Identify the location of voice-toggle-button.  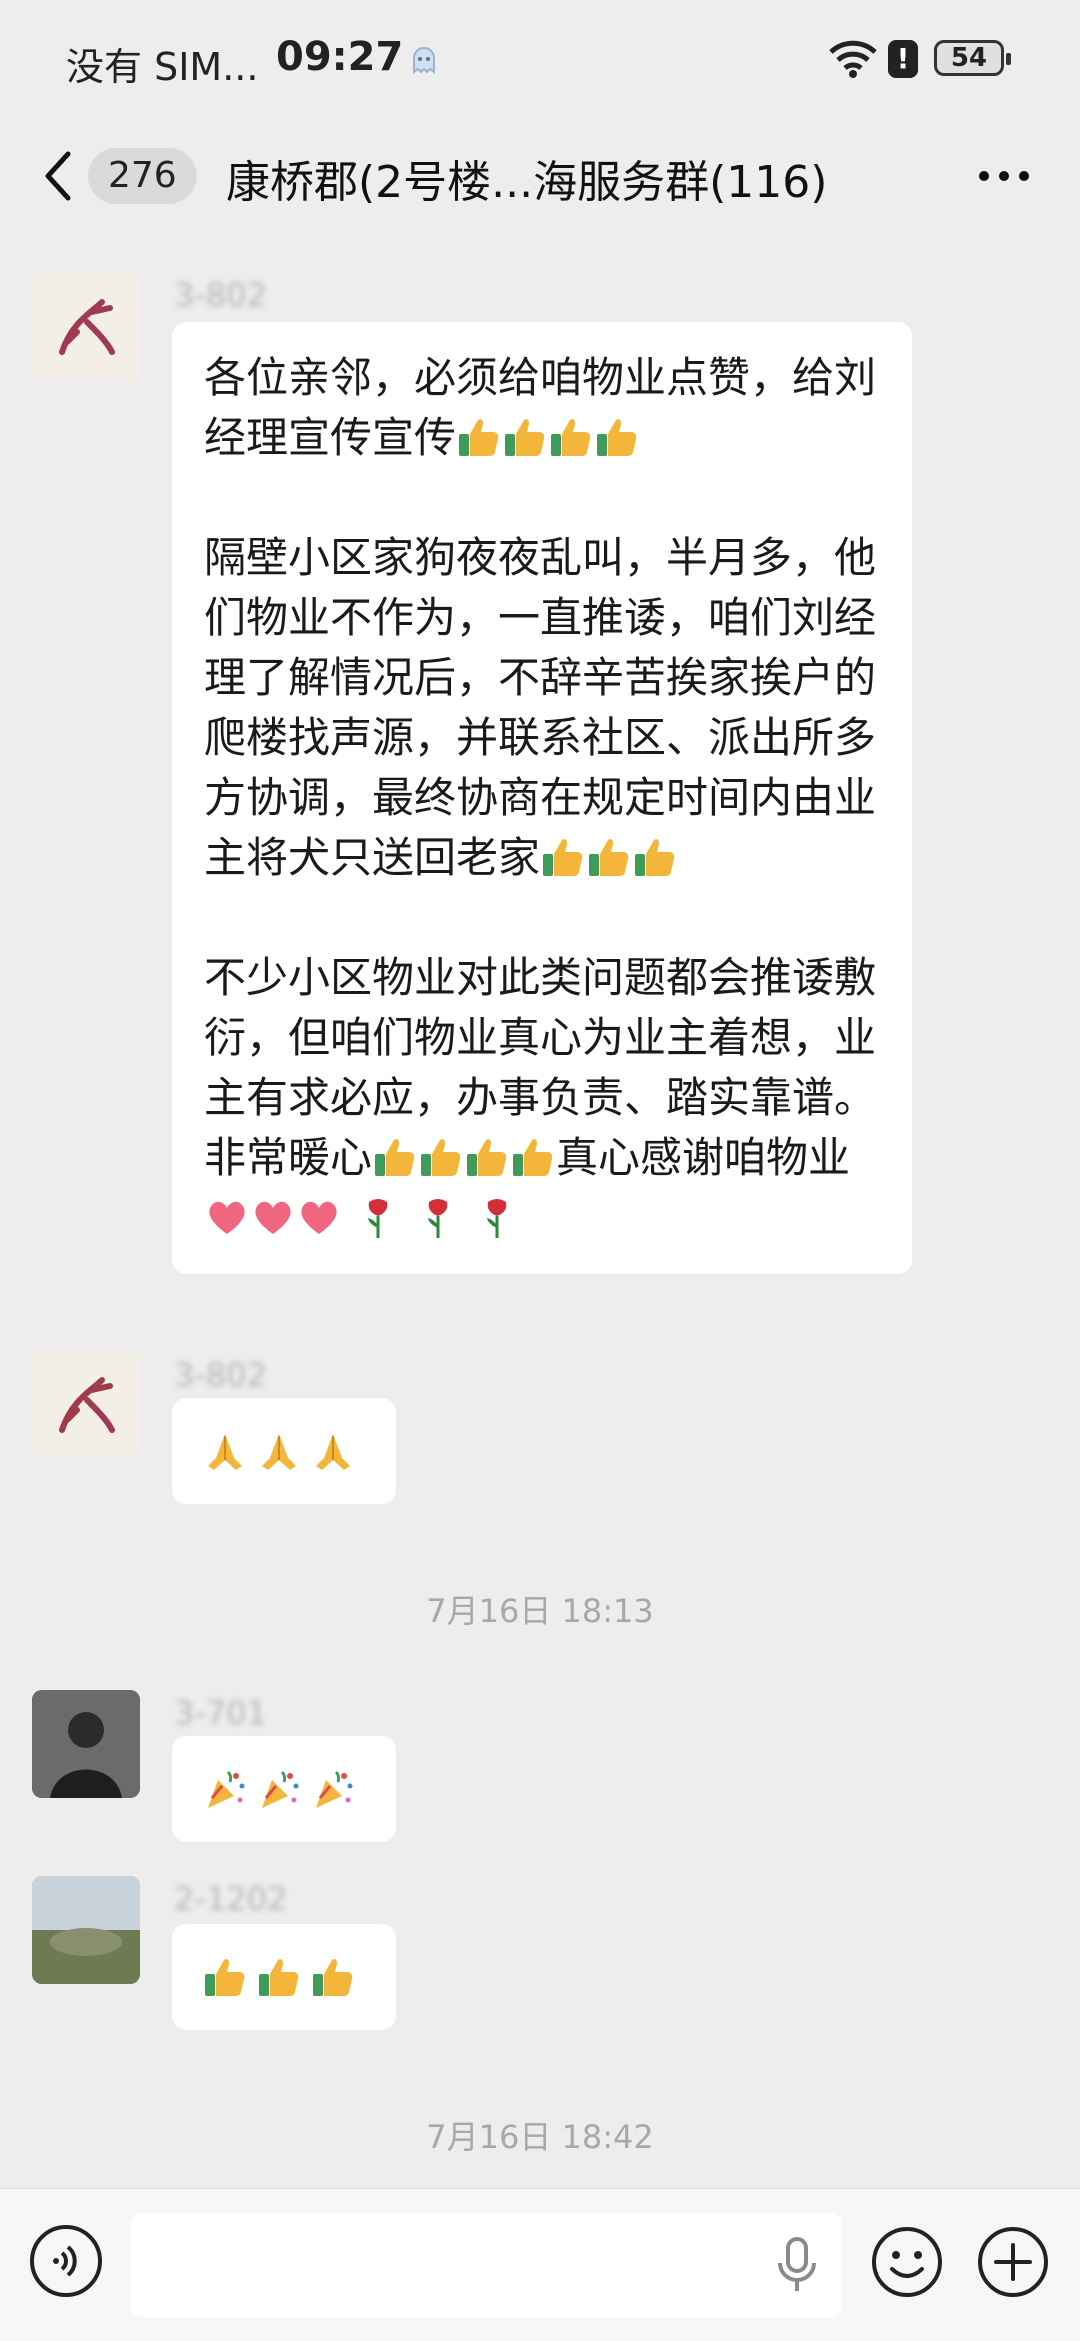
(66, 2261).